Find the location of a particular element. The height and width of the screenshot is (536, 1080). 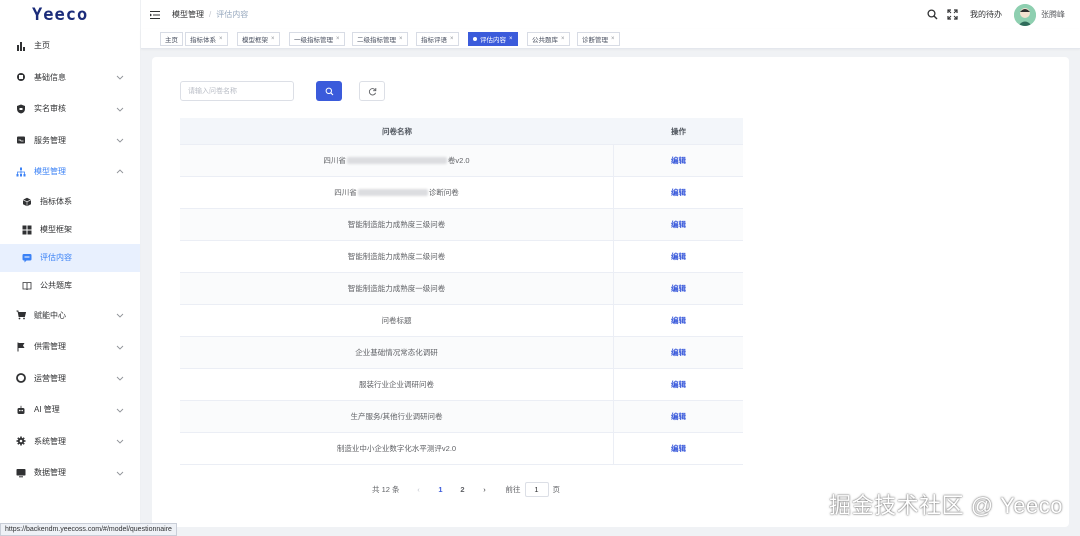

sidebar-subitem-indicator-system: 指标体系 is located at coordinates (70, 202).